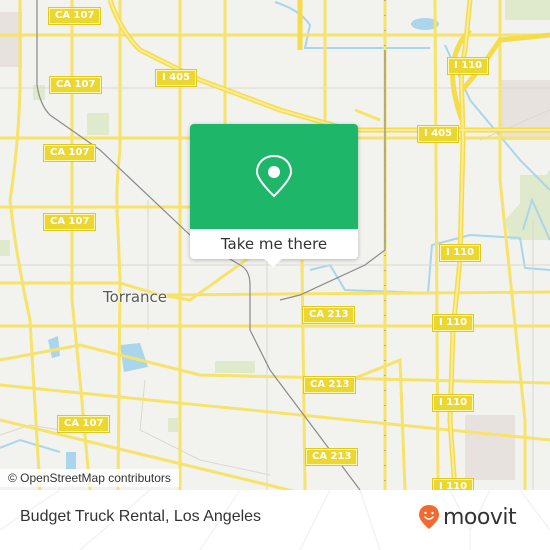 This screenshot has width=550, height=550. Describe the element at coordinates (275, 520) in the screenshot. I see `footer-bar: Budget Truck Rental, Los Angeles moovit` at that location.